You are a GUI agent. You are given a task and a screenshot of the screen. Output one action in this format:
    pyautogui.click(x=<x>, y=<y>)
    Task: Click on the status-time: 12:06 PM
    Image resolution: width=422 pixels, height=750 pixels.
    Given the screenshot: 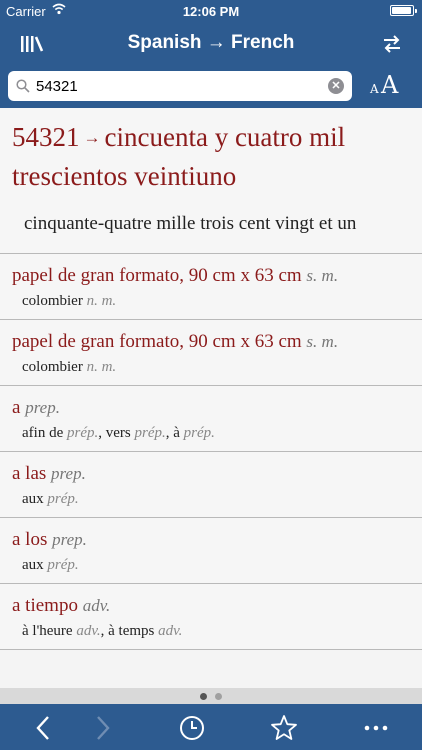 What is the action you would take?
    pyautogui.click(x=211, y=11)
    